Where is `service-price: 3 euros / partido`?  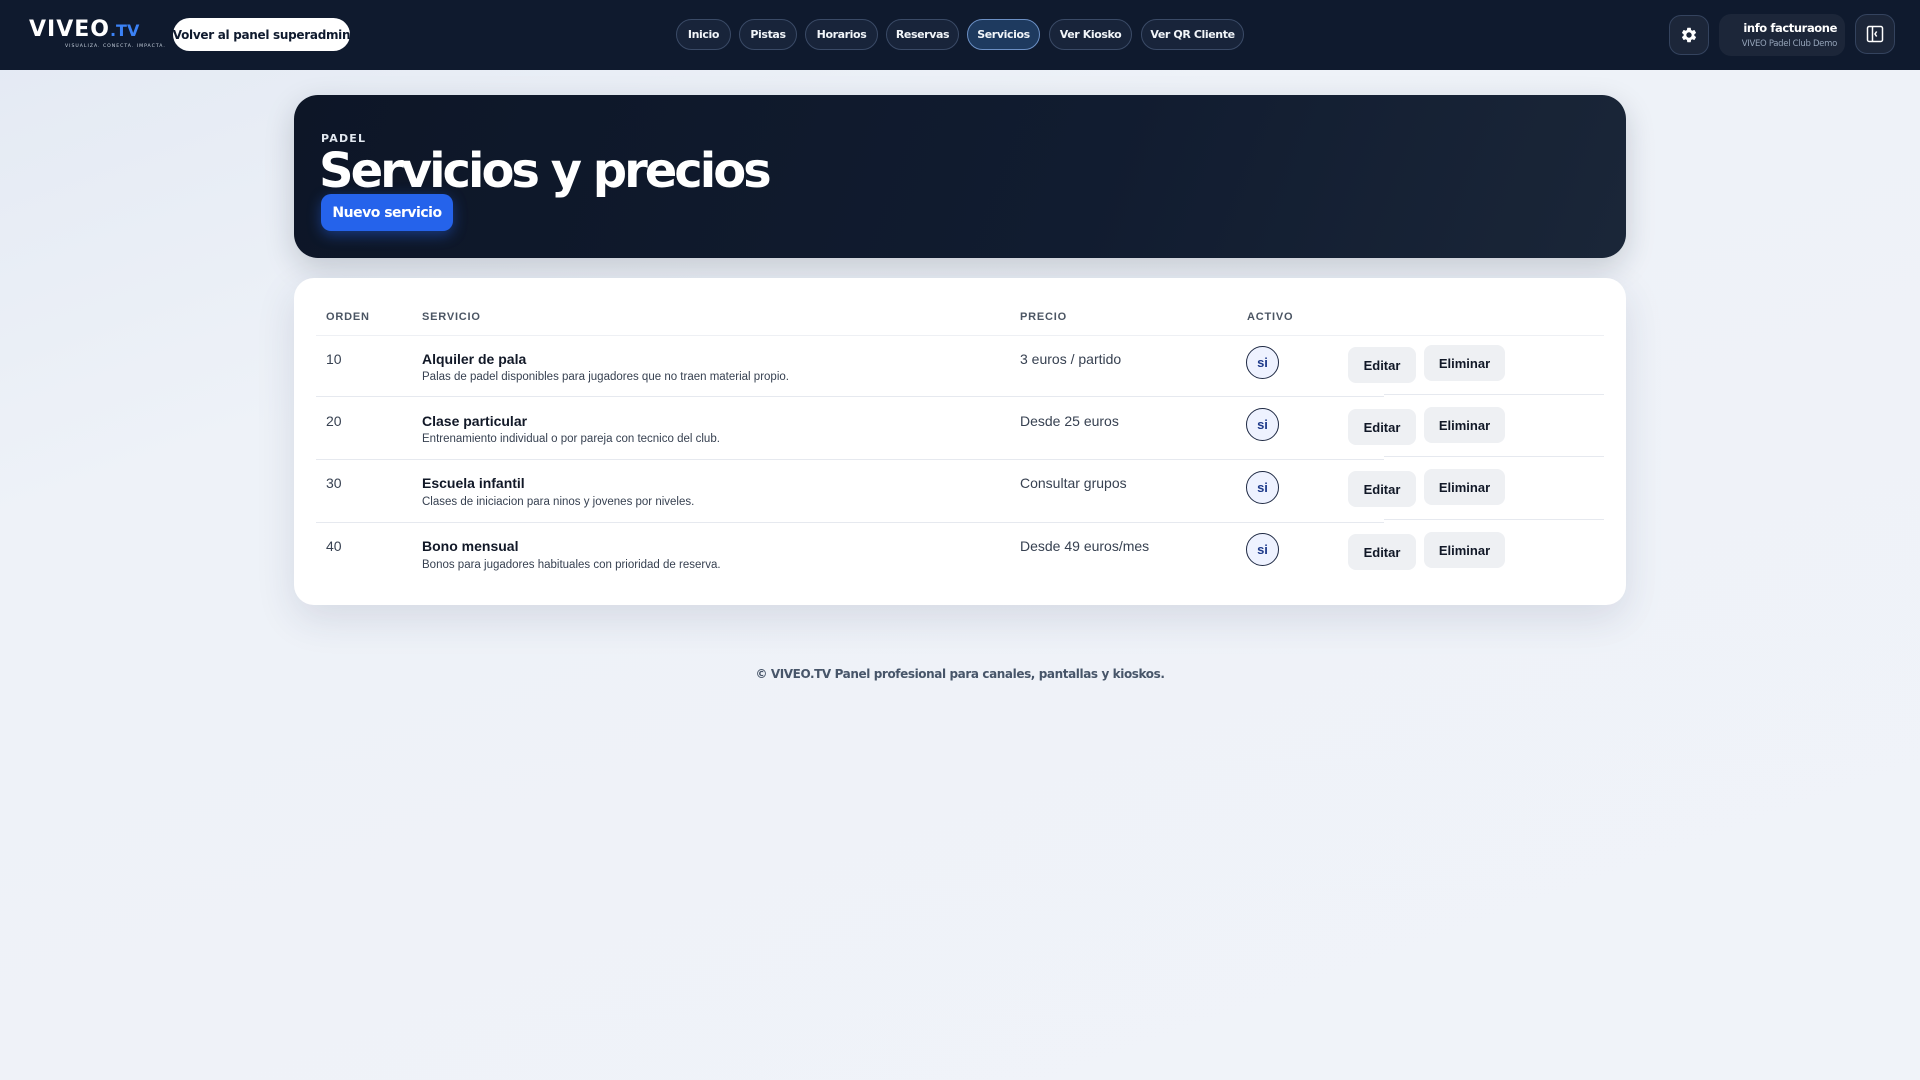
service-price: 3 euros / partido is located at coordinates (1071, 359).